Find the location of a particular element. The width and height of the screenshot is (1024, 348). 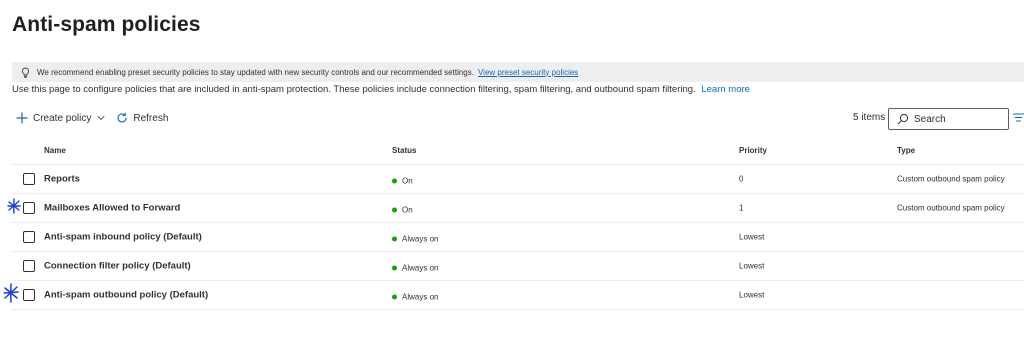

page-title: Anti-spam policies is located at coordinates (106, 24).